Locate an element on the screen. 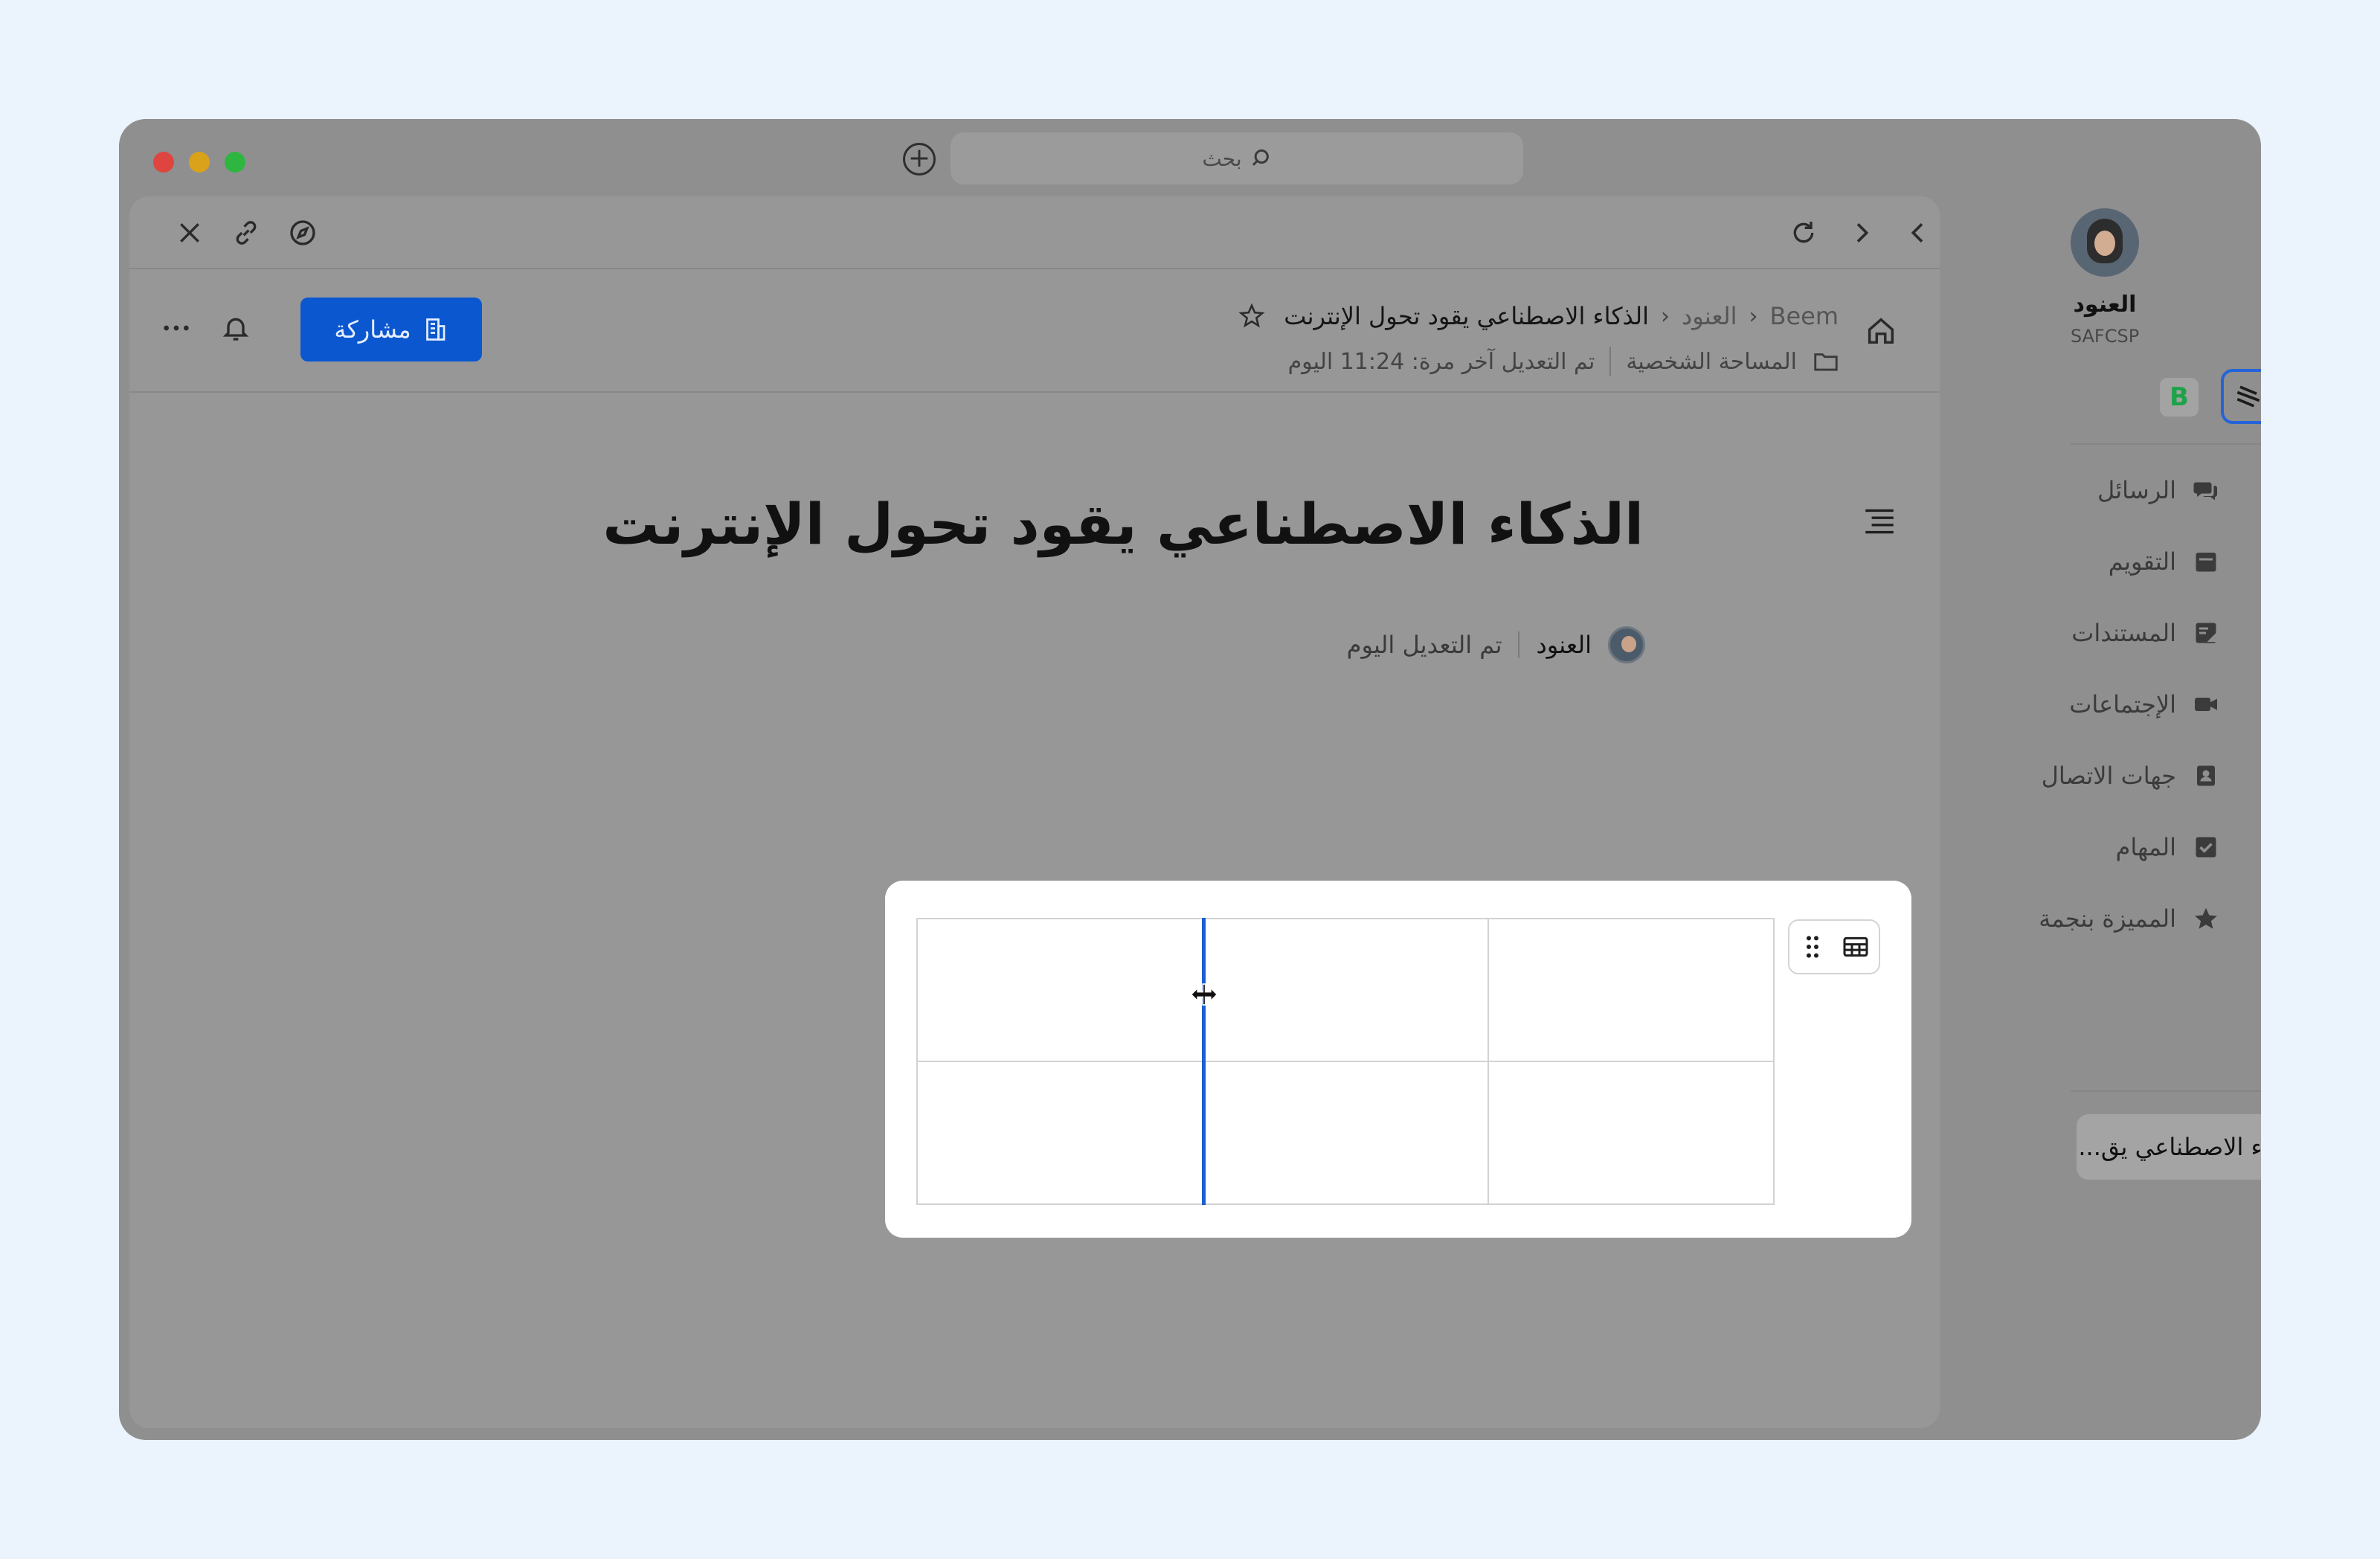 This screenshot has width=2380, height=1559. window-controls is located at coordinates (199, 162).